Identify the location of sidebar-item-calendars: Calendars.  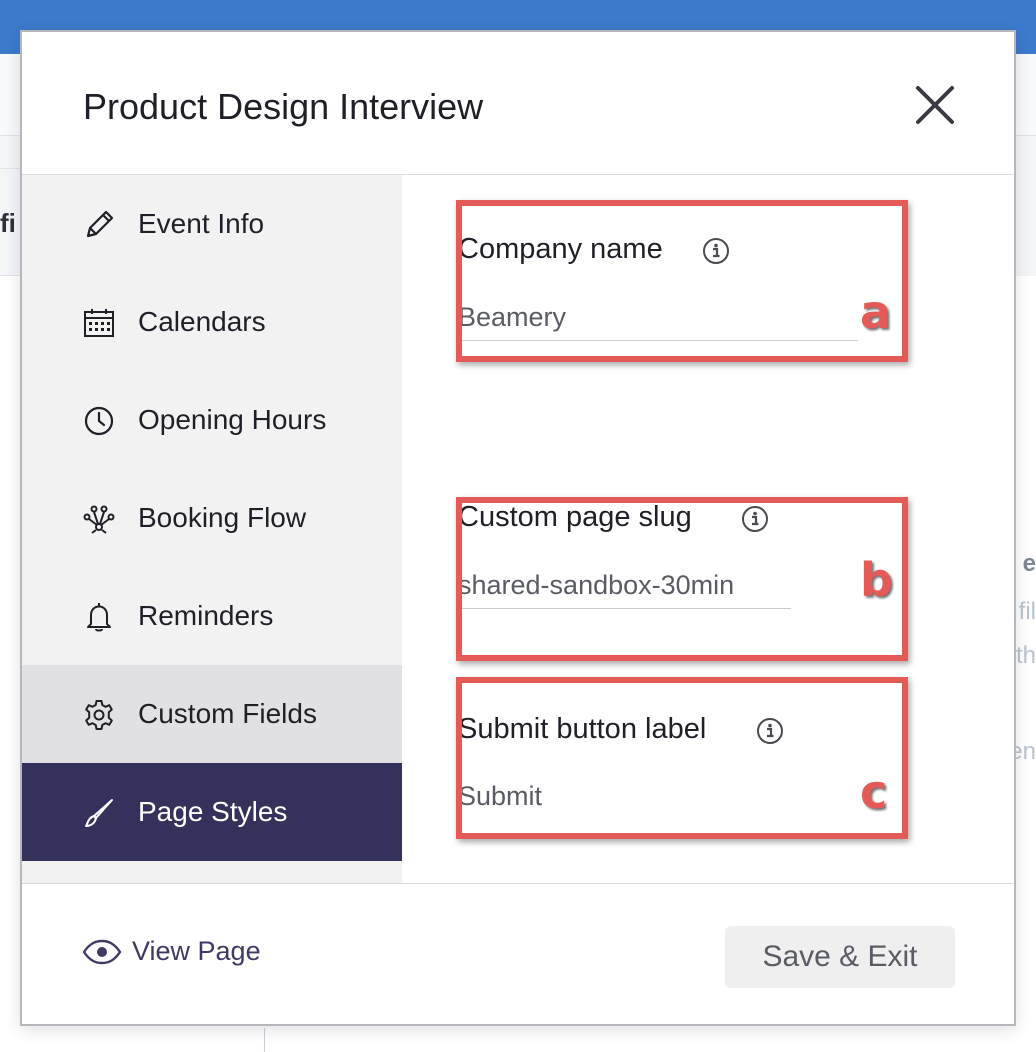
(212, 322).